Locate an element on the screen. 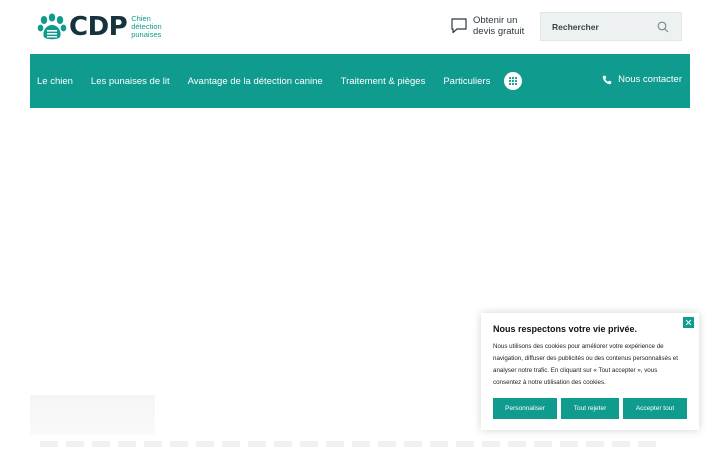 The width and height of the screenshot is (720, 450). logo-tagline-line: punaises is located at coordinates (146, 34).